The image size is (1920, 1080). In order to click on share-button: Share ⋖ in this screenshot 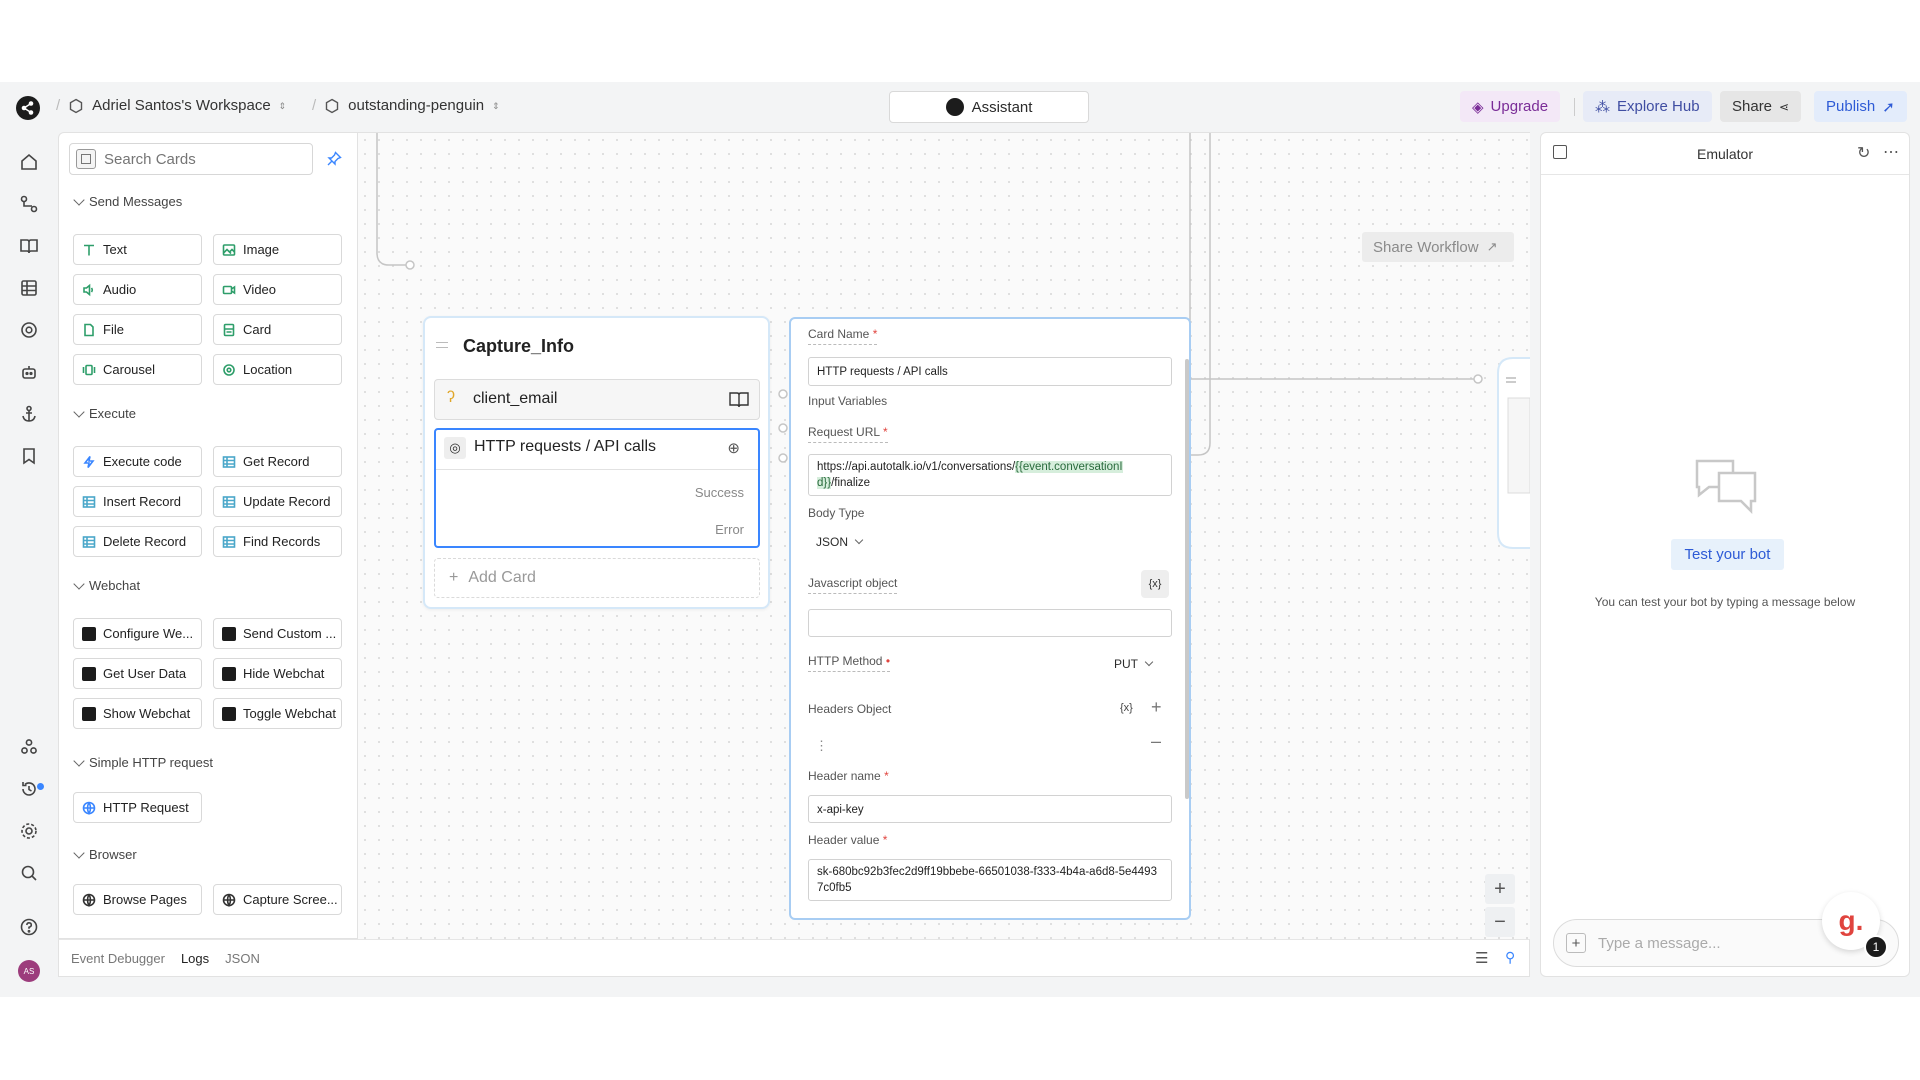, I will do `click(1761, 106)`.